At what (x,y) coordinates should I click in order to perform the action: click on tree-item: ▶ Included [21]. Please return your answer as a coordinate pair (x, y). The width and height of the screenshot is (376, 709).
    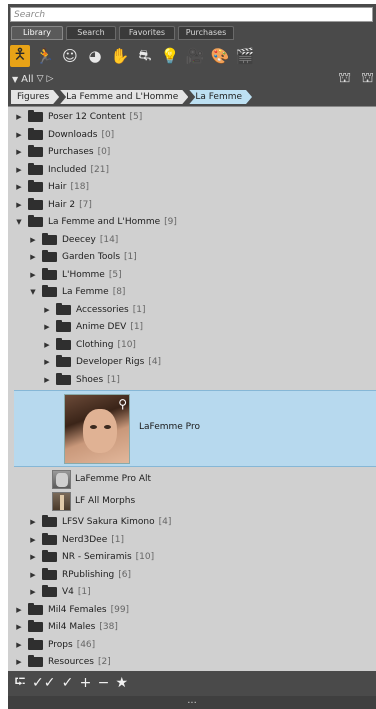
    Looking at the image, I should click on (61, 169).